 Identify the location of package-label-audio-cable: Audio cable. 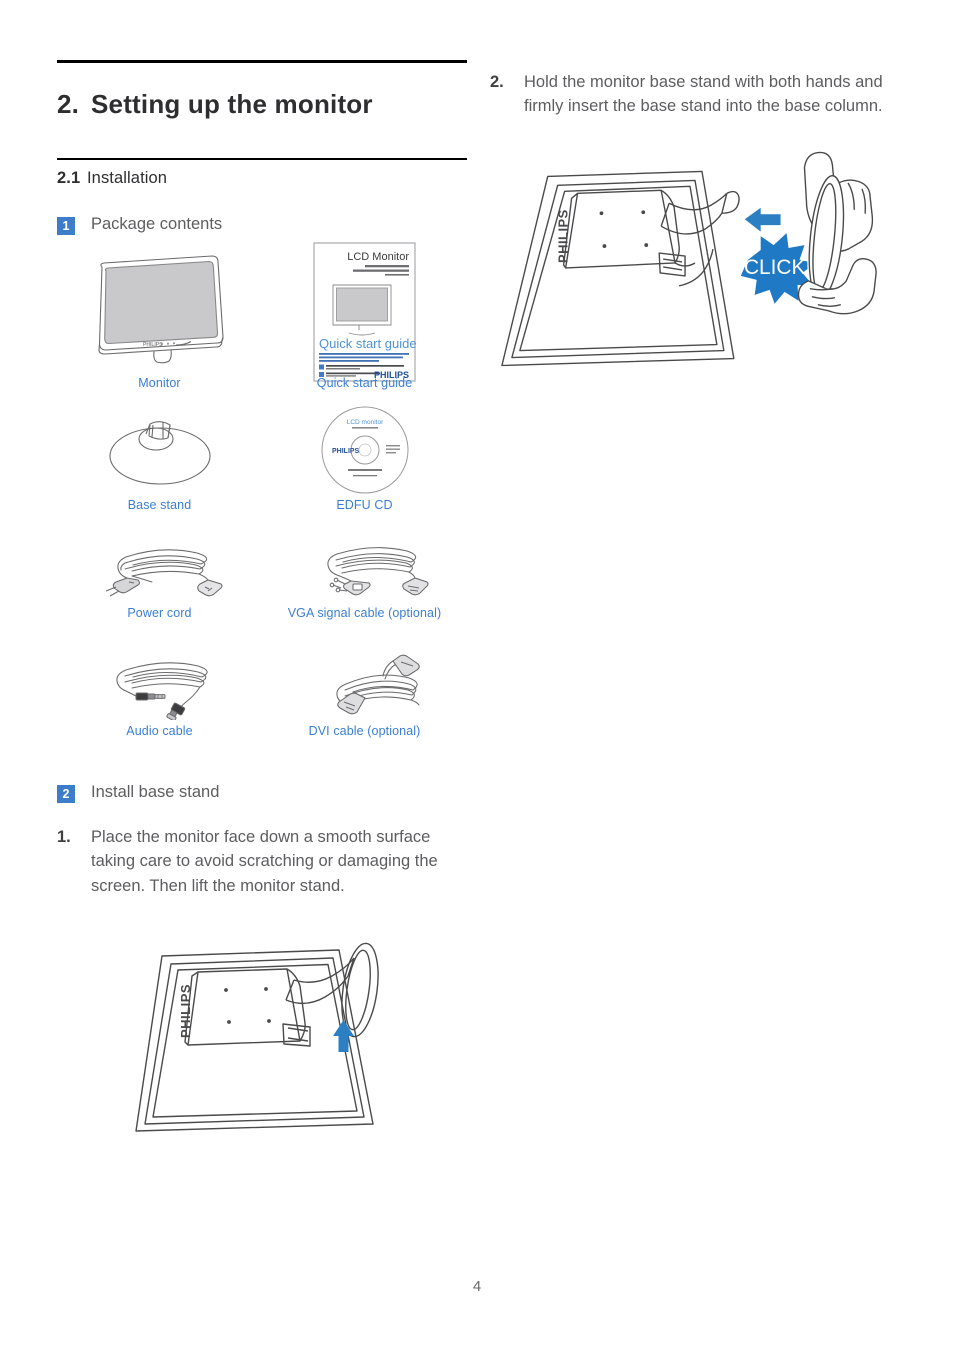
(159, 730).